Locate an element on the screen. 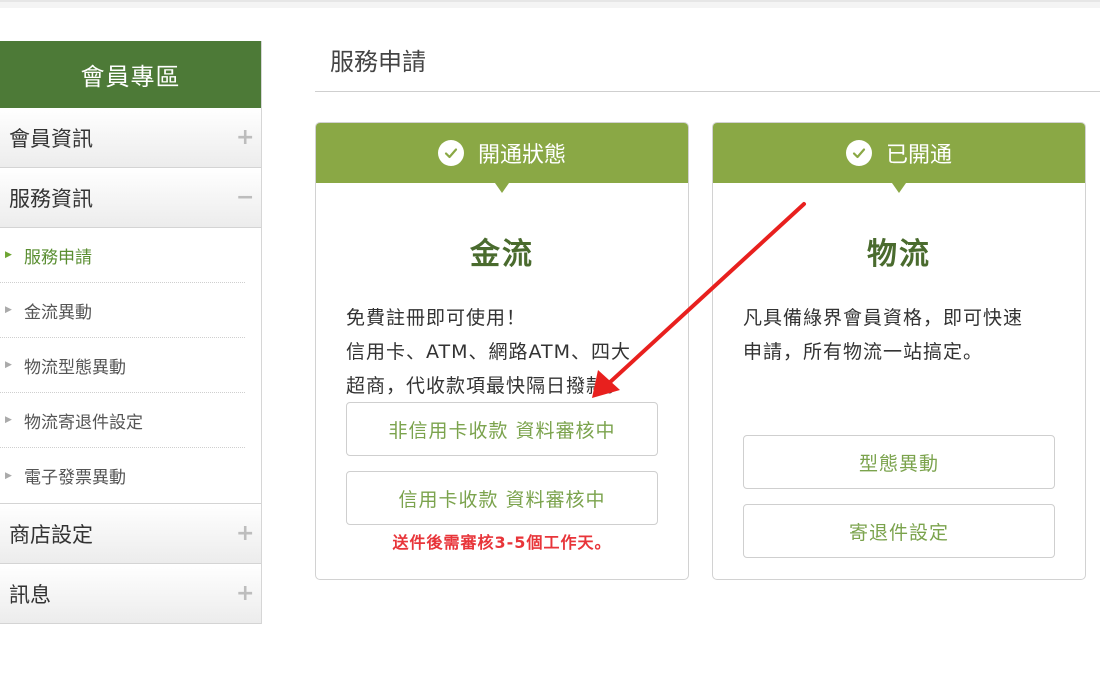 Image resolution: width=1100 pixels, height=674 pixels. sidebar-item-label: 物流型態異動 is located at coordinates (75, 367).